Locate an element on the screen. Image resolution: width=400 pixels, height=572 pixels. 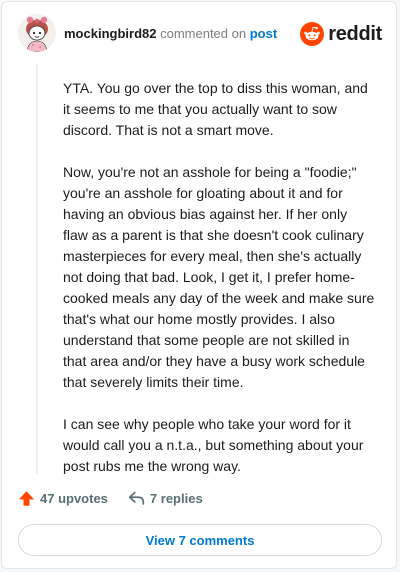
upvote-button: 47 upvotes is located at coordinates (63, 498).